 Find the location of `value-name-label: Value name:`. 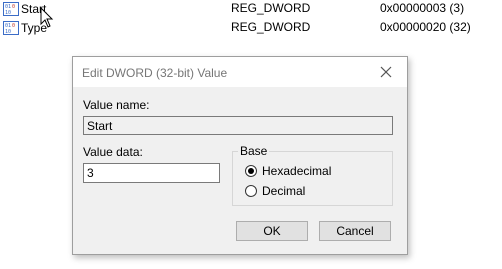

value-name-label: Value name: is located at coordinates (116, 105).